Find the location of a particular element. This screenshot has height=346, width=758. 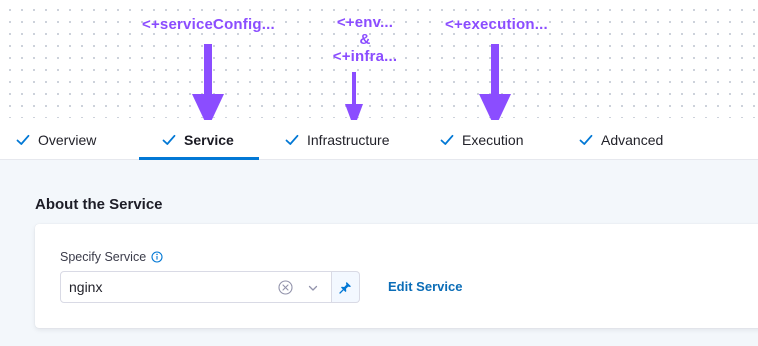

tab-advanced: Advanced is located at coordinates (621, 140).